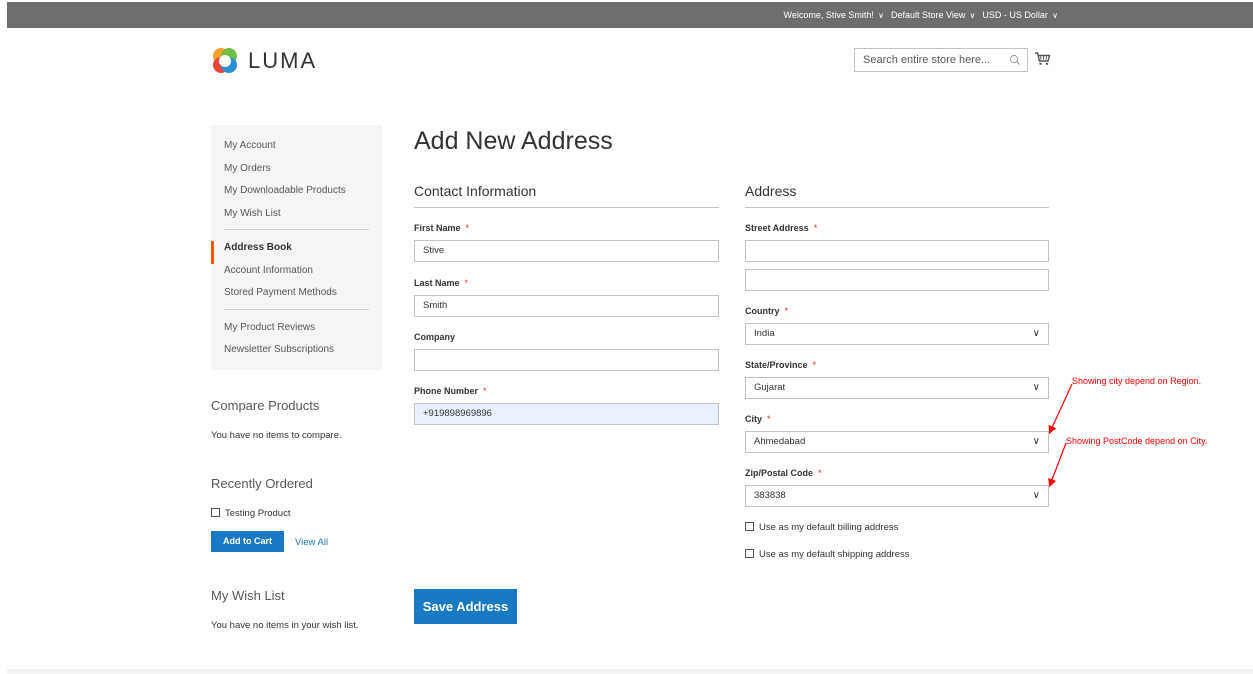 Image resolution: width=1253 pixels, height=674 pixels. What do you see at coordinates (630, 671) in the screenshot?
I see `footer-divider` at bounding box center [630, 671].